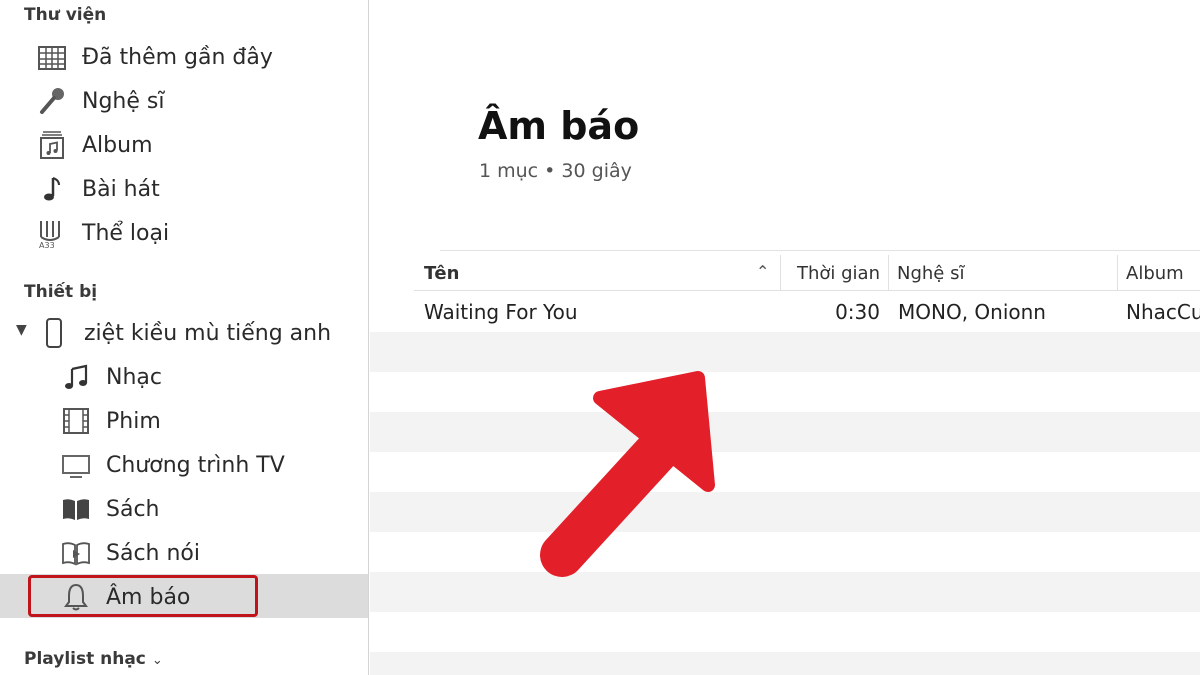 Image resolution: width=1200 pixels, height=675 pixels. What do you see at coordinates (157, 660) in the screenshot?
I see `chevron-down-icon: ⌄` at bounding box center [157, 660].